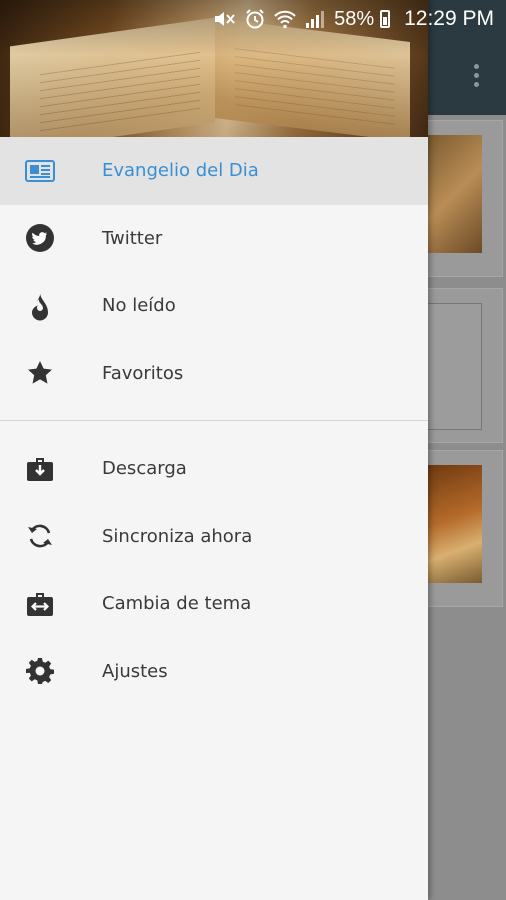  What do you see at coordinates (476, 75) in the screenshot?
I see `overflow-menu-button` at bounding box center [476, 75].